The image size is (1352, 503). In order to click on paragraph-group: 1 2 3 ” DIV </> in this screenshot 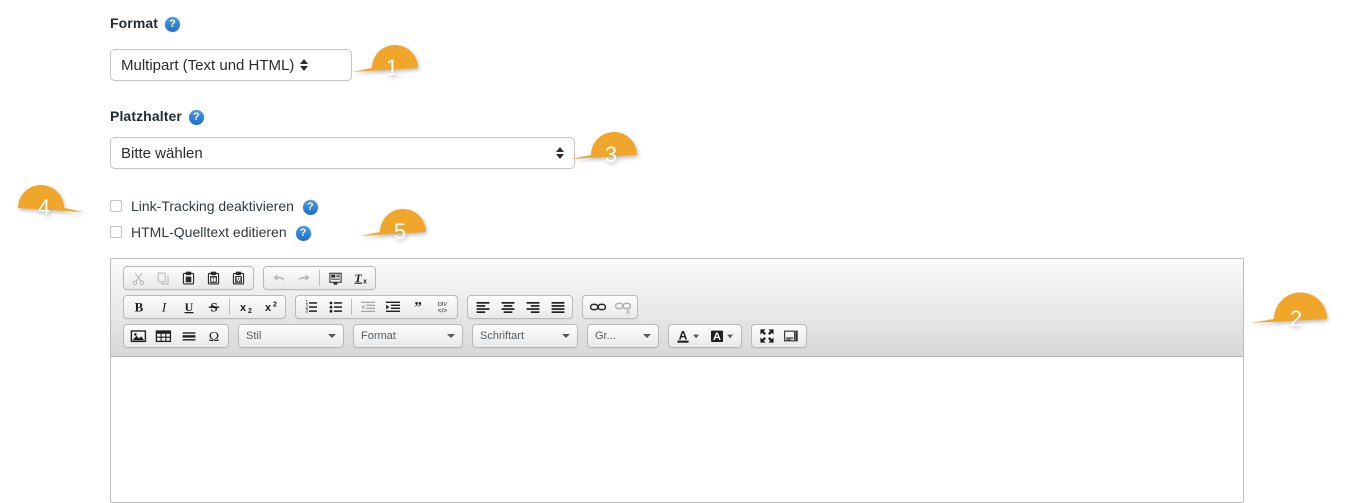, I will do `click(376, 307)`.